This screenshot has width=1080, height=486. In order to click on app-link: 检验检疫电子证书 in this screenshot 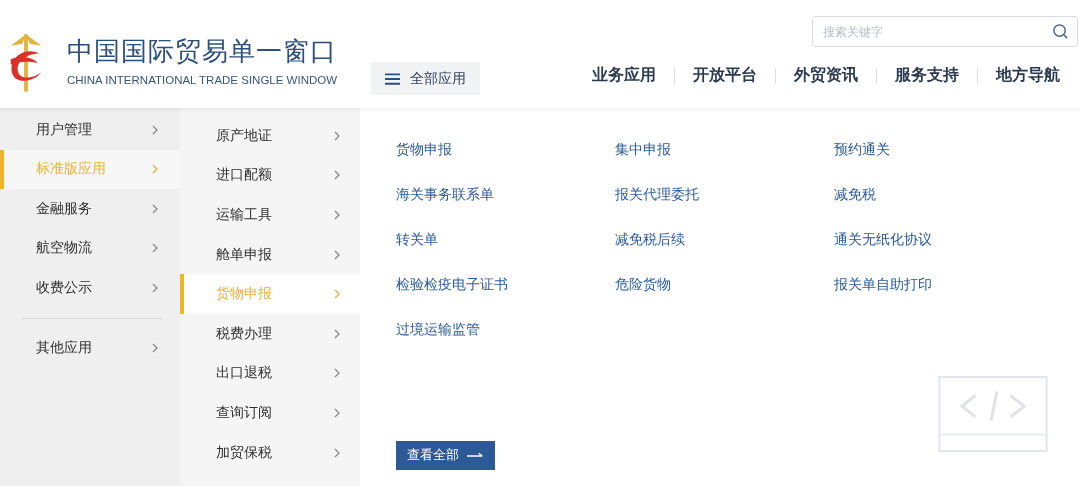, I will do `click(505, 284)`.